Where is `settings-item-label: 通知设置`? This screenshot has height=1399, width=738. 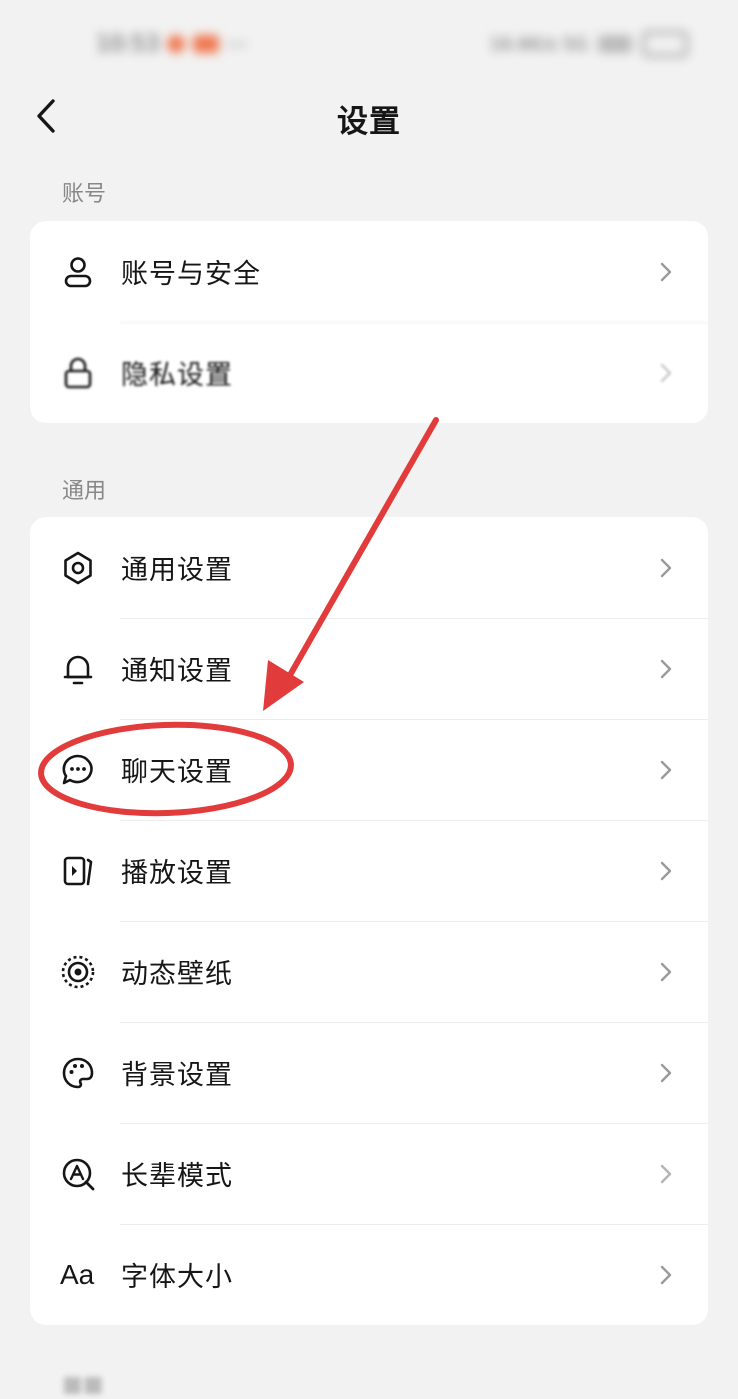 settings-item-label: 通知设置 is located at coordinates (177, 671).